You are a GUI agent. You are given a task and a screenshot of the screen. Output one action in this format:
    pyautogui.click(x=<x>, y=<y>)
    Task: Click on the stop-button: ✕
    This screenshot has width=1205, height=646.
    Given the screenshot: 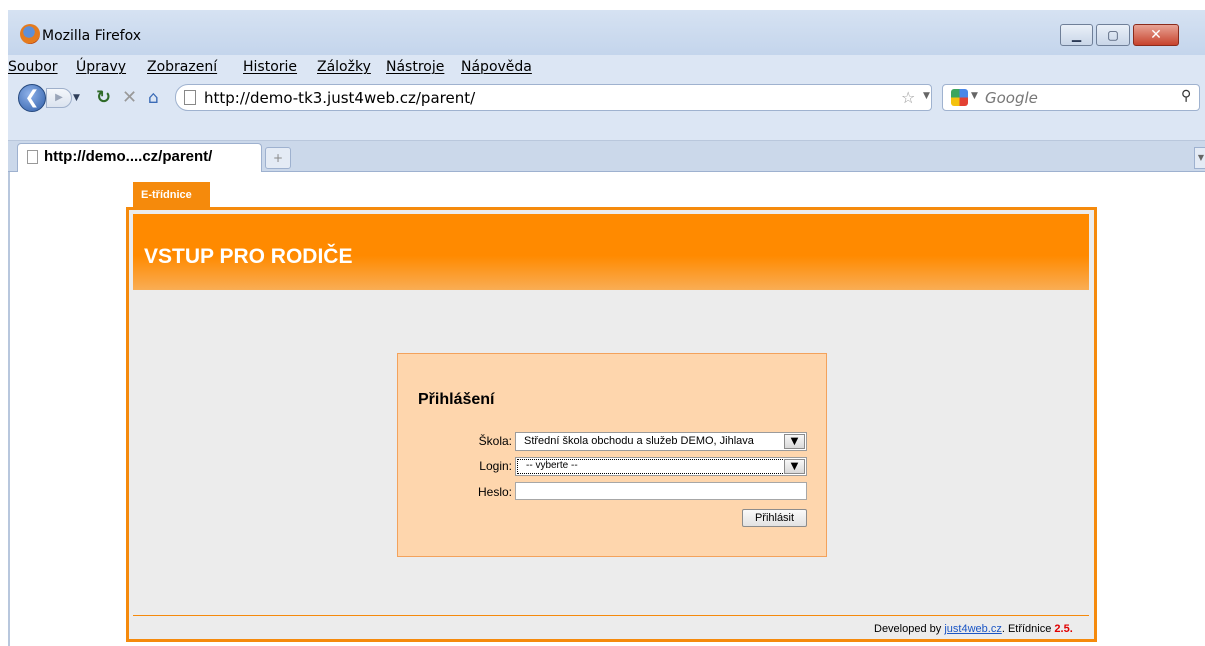 What is the action you would take?
    pyautogui.click(x=132, y=98)
    